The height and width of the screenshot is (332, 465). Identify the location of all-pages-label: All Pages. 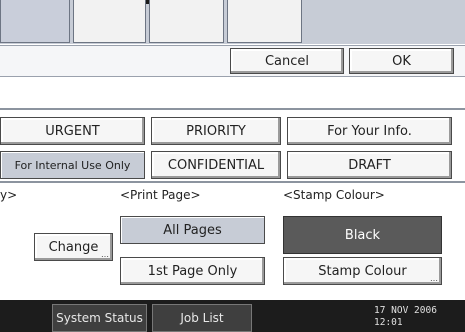
(192, 230).